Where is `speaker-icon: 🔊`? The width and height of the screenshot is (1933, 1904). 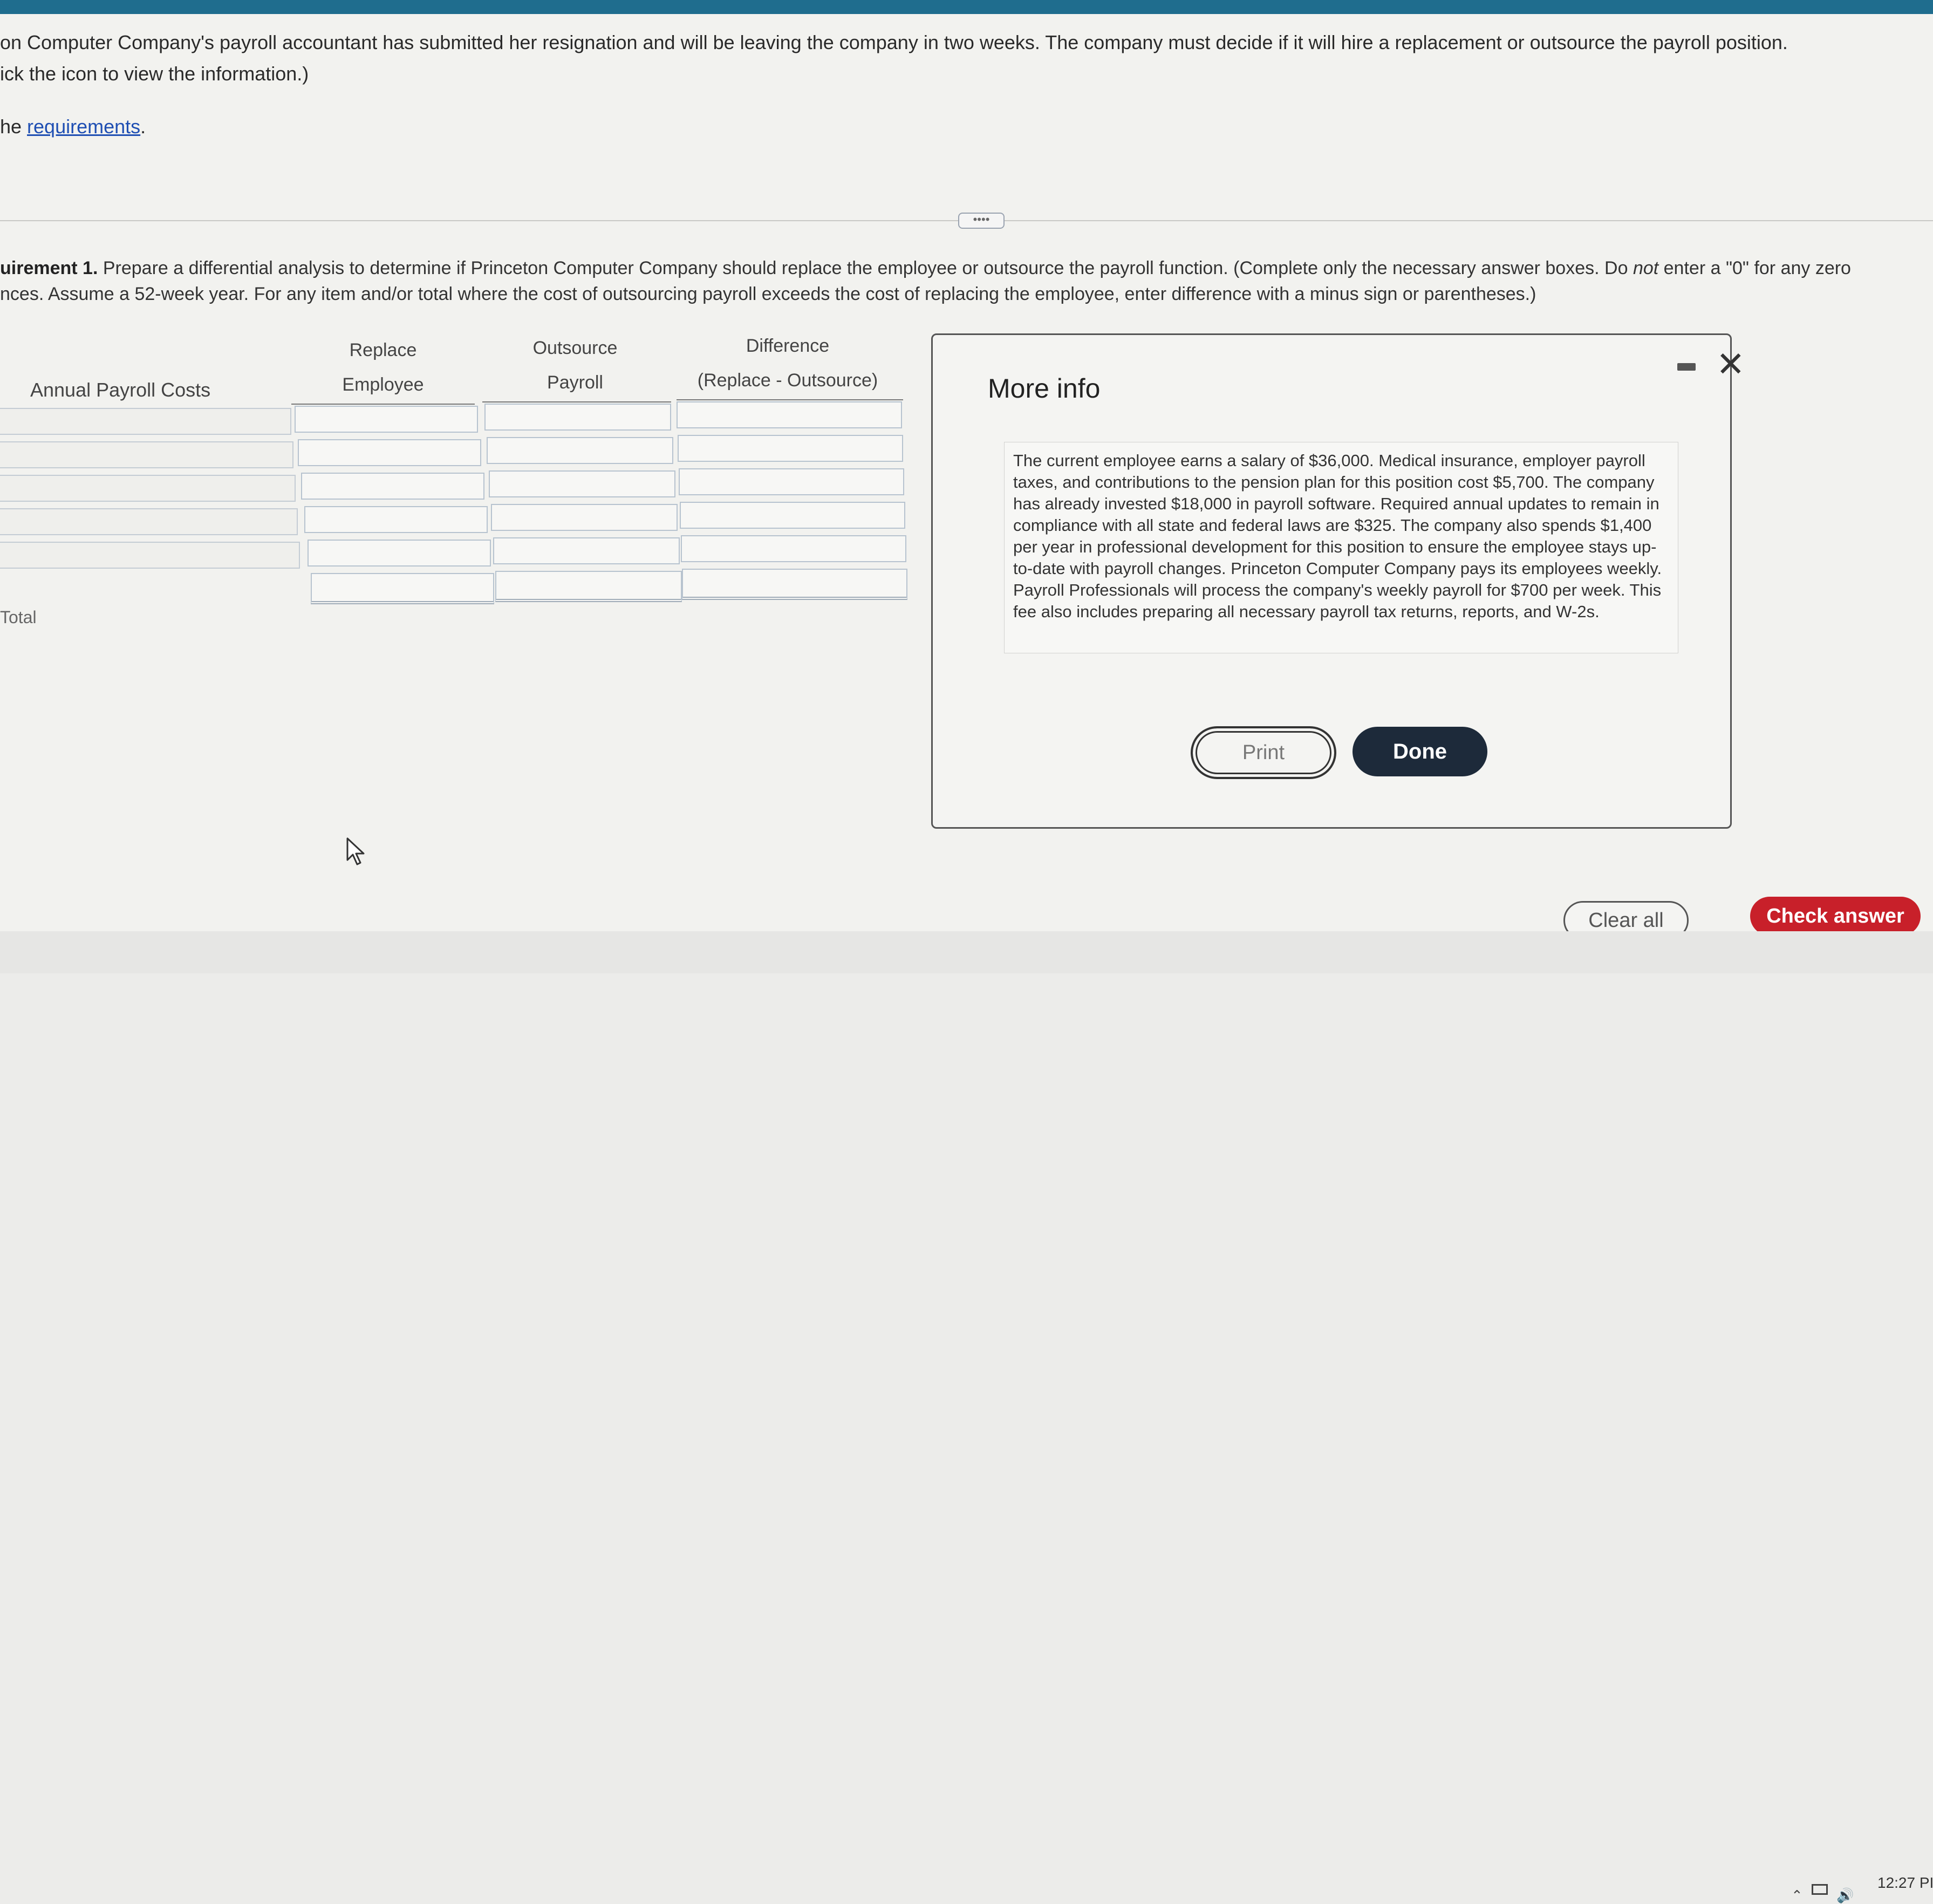
speaker-icon: 🔊 is located at coordinates (1845, 1895).